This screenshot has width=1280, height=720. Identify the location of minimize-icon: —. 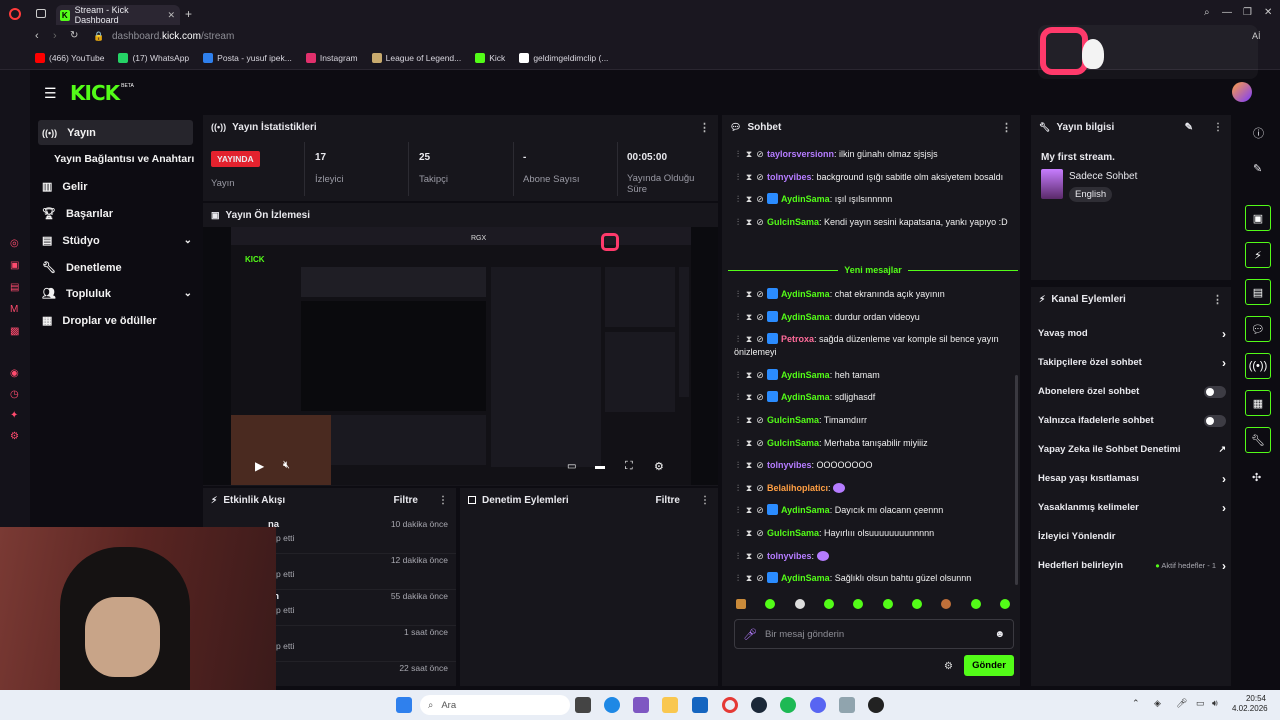
(1227, 12).